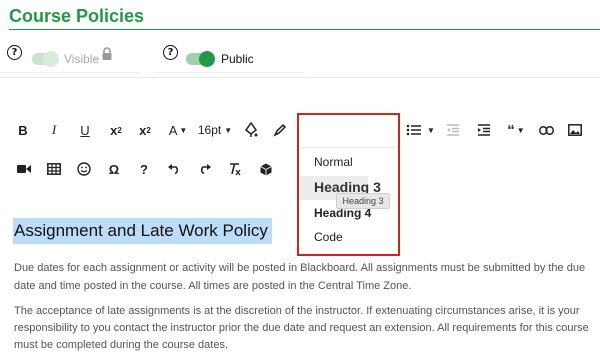 The width and height of the screenshot is (600, 364). Describe the element at coordinates (266, 169) in the screenshot. I see `code-view-icon` at that location.